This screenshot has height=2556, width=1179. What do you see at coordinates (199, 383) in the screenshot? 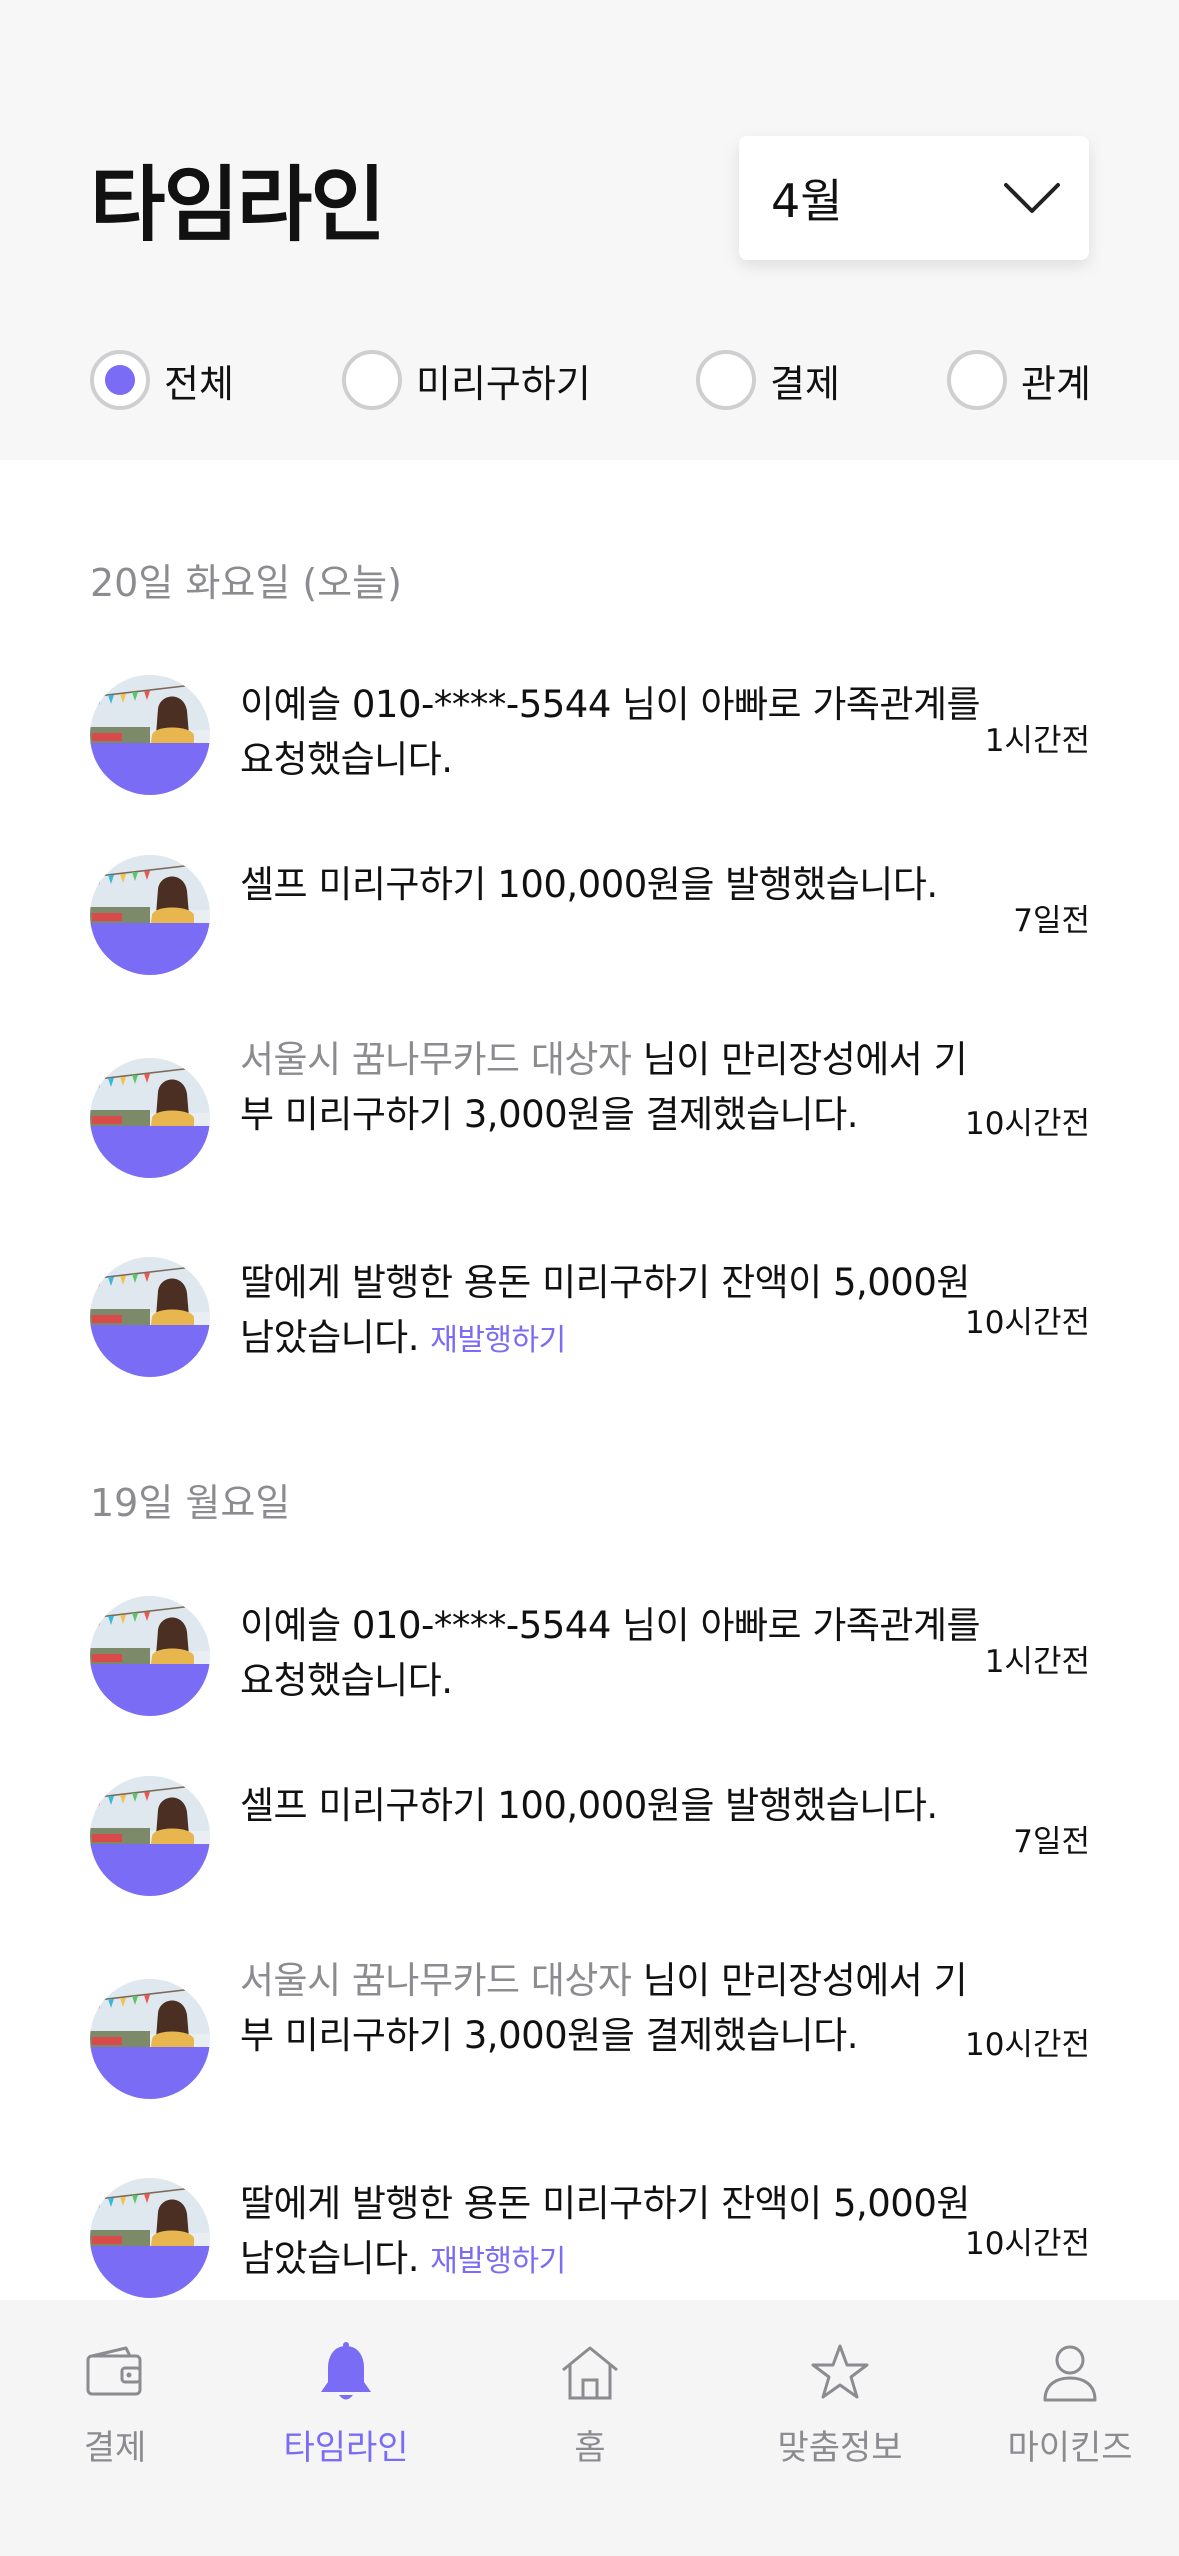
I see `filter-label: 전체` at bounding box center [199, 383].